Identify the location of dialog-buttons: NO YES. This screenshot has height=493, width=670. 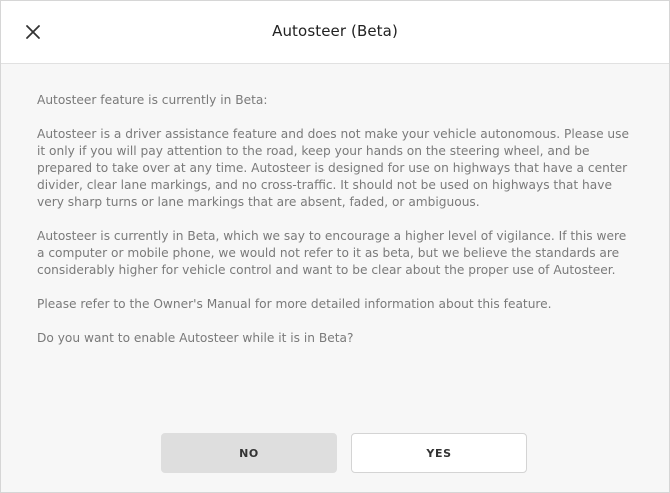
(335, 453).